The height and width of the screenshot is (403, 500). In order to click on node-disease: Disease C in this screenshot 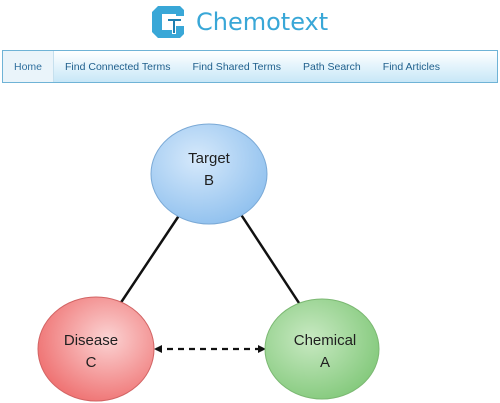, I will do `click(96, 349)`.